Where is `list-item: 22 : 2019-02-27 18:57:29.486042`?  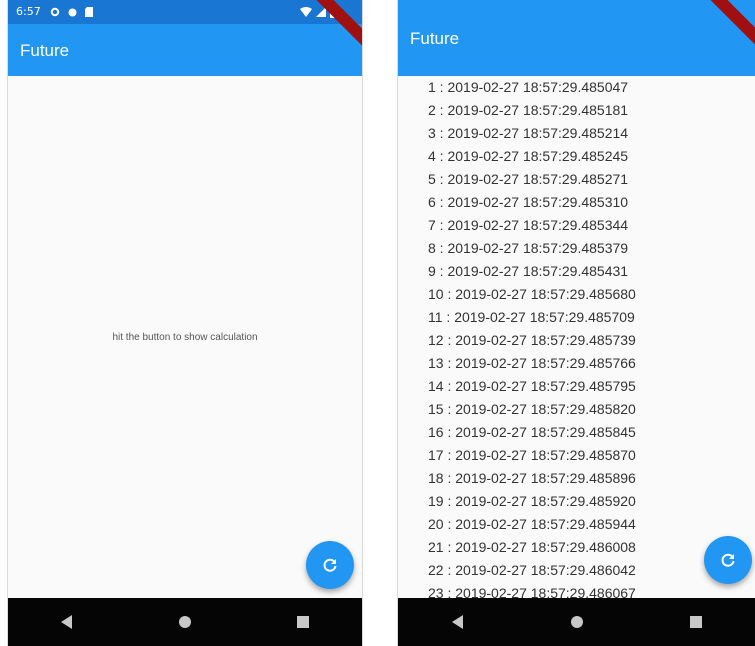 list-item: 22 : 2019-02-27 18:57:29.486042 is located at coordinates (532, 570).